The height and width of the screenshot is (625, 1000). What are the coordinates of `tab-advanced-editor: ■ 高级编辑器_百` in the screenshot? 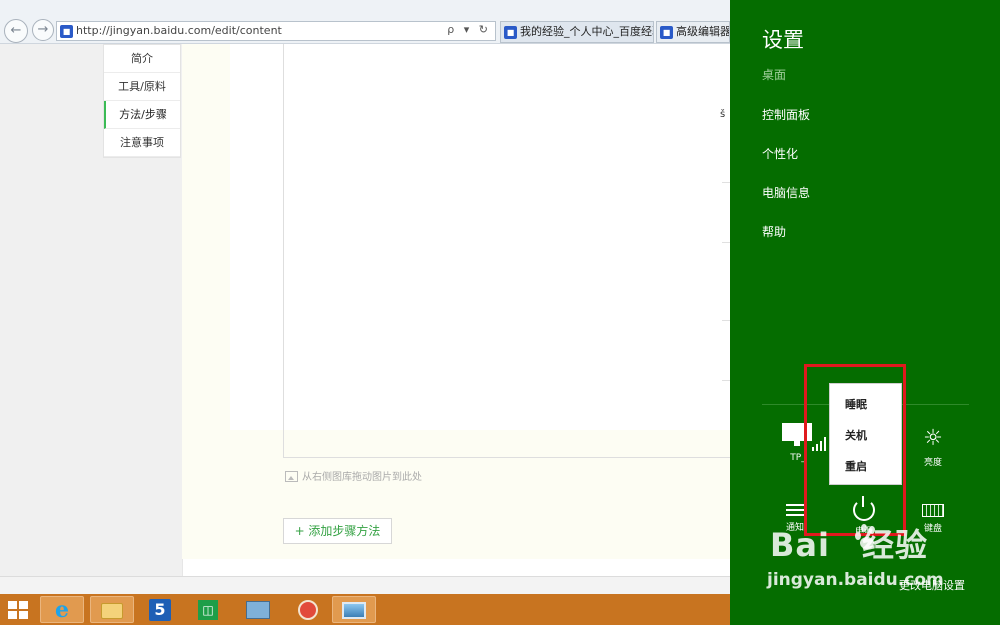 It's located at (693, 32).